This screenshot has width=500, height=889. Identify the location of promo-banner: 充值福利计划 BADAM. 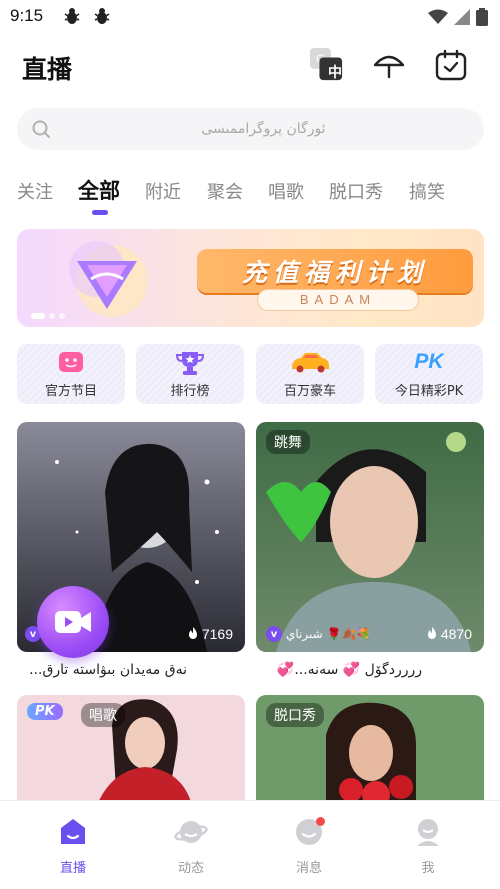
(250, 278).